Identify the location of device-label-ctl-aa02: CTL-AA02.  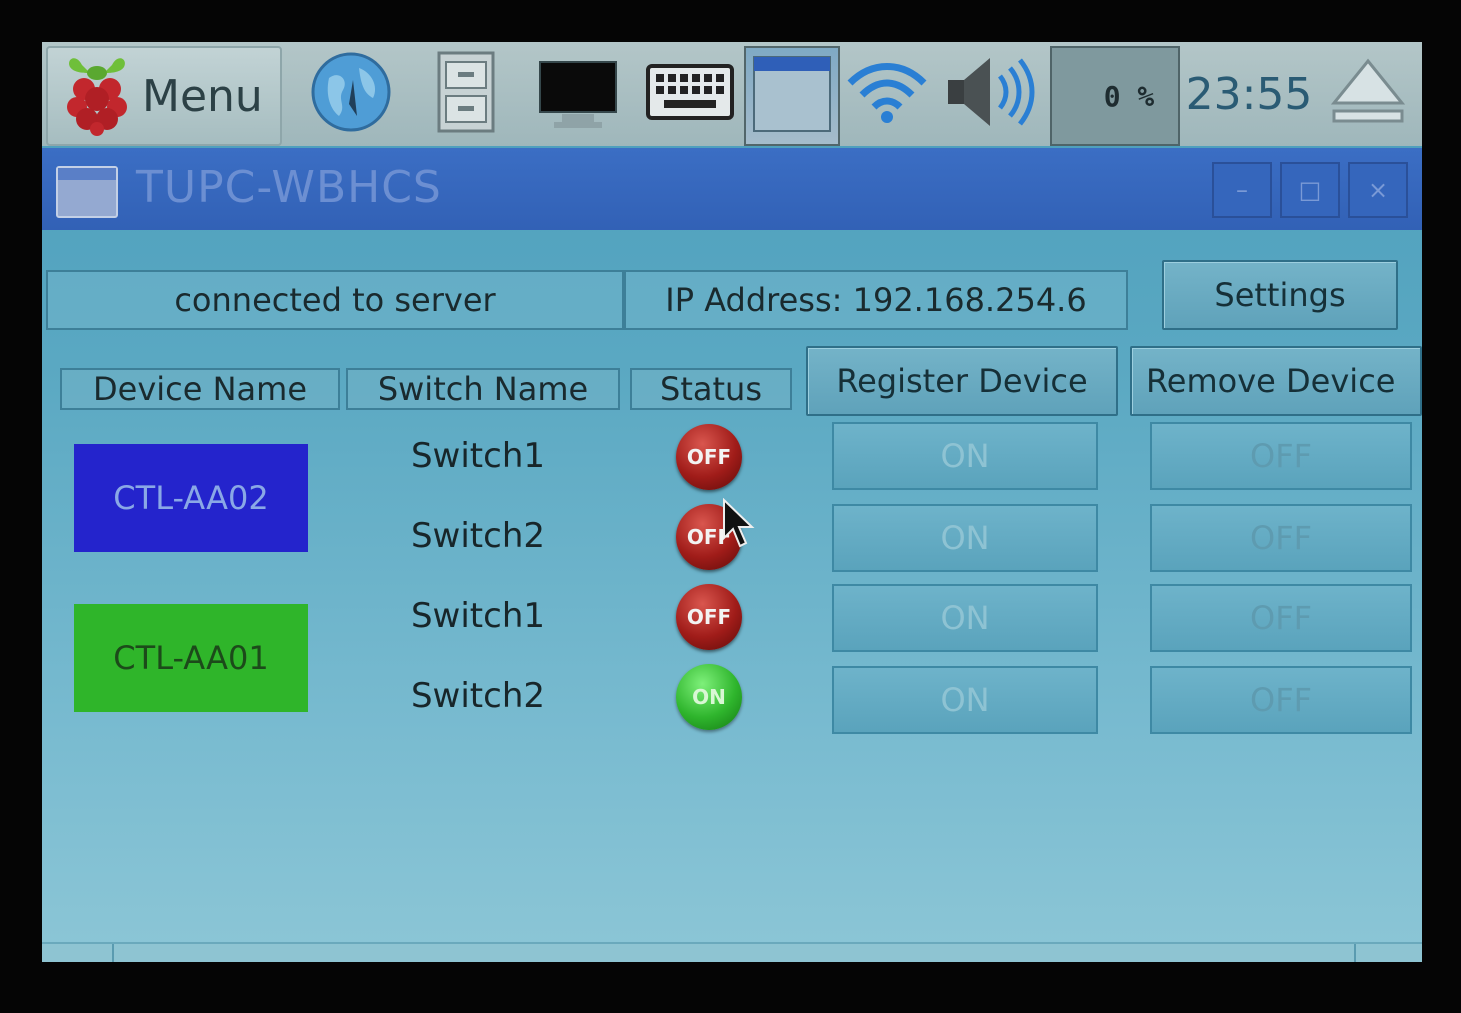
(191, 498).